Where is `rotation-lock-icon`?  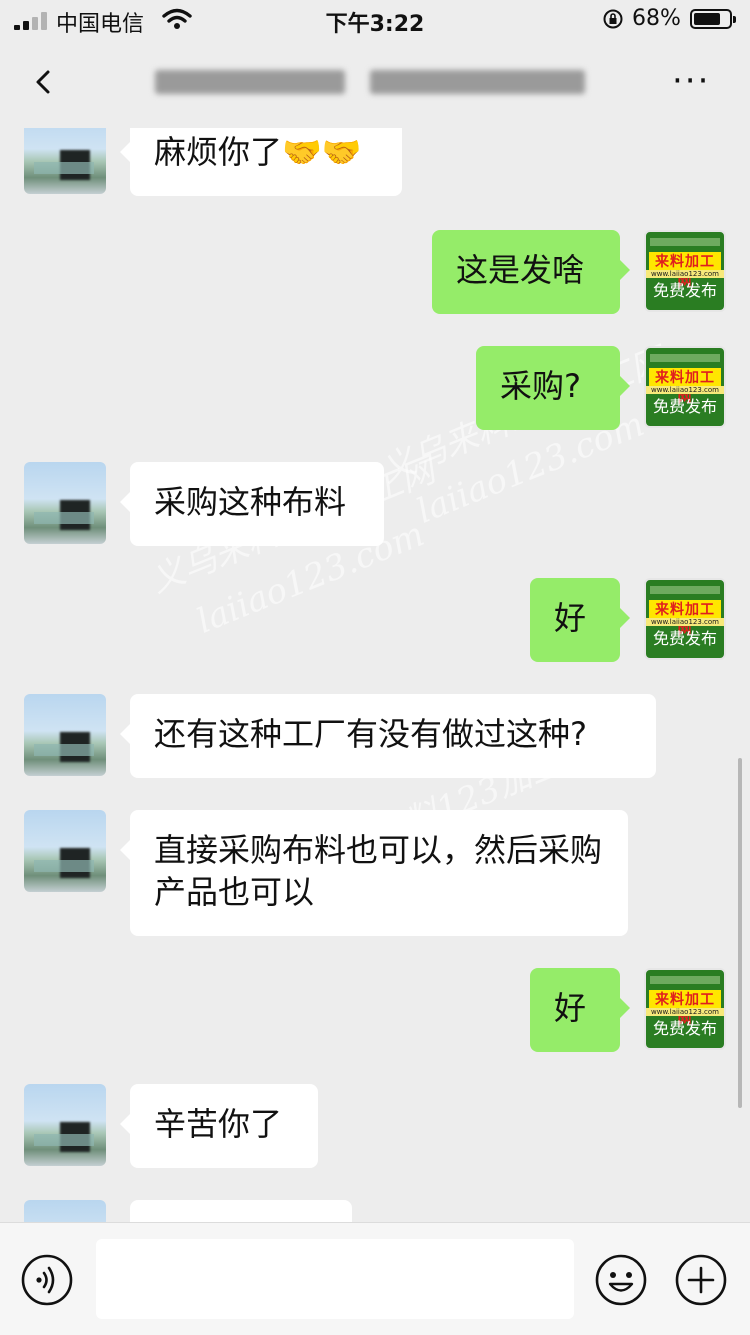 rotation-lock-icon is located at coordinates (613, 19).